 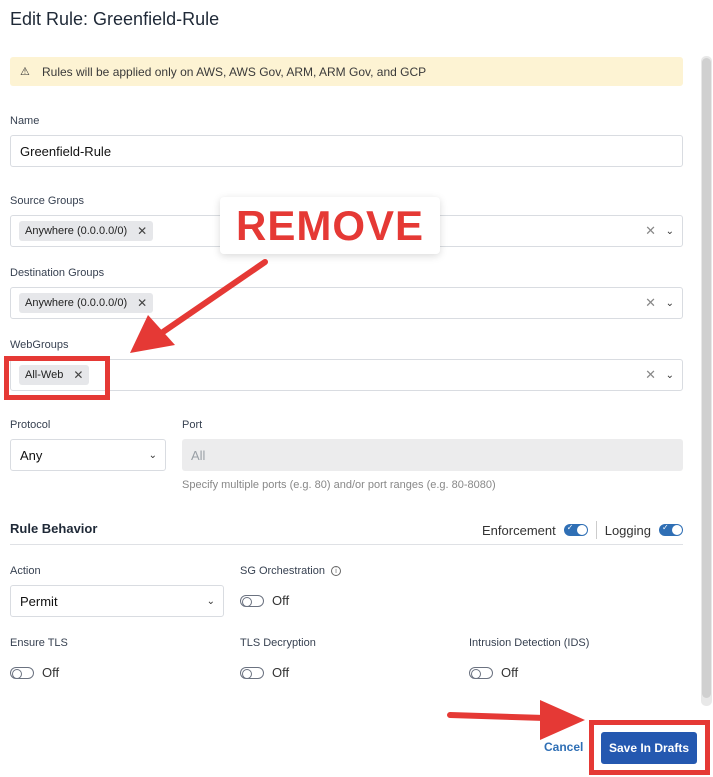 I want to click on save-arrow-line, so click(x=497, y=716).